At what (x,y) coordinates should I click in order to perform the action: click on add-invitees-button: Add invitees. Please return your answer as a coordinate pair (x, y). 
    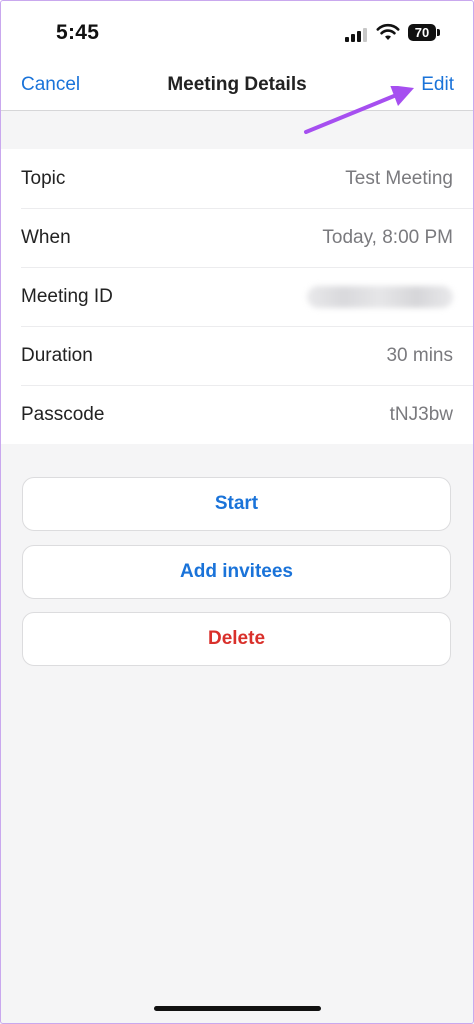
    Looking at the image, I should click on (236, 572).